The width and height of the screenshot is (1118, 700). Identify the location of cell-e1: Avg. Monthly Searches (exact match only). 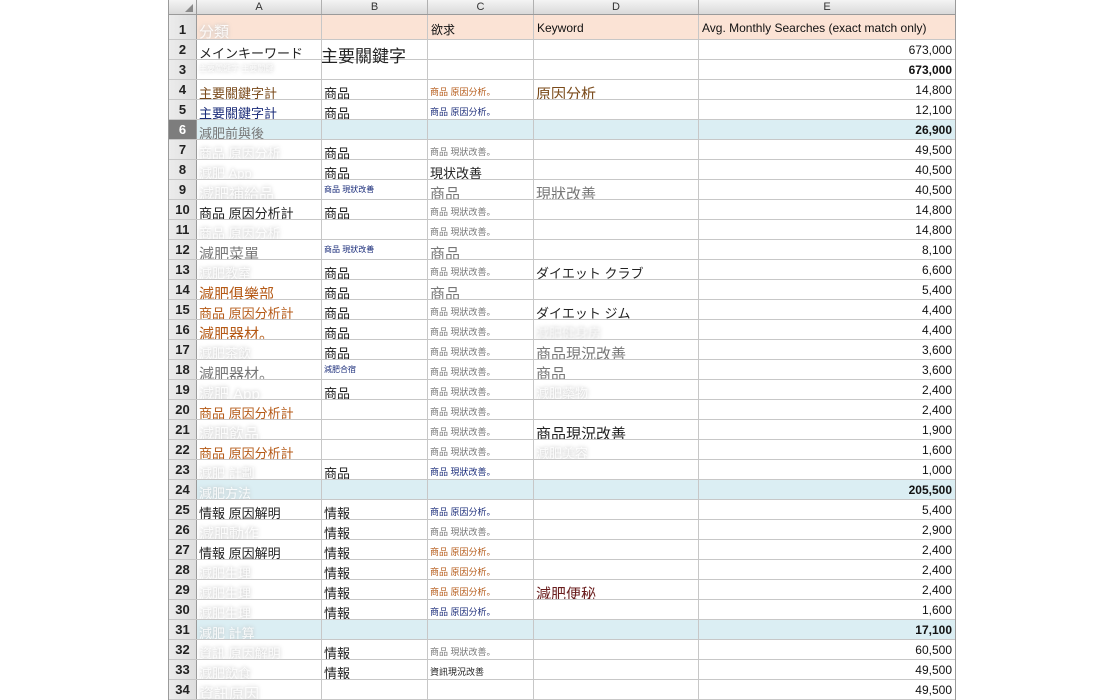
(827, 27).